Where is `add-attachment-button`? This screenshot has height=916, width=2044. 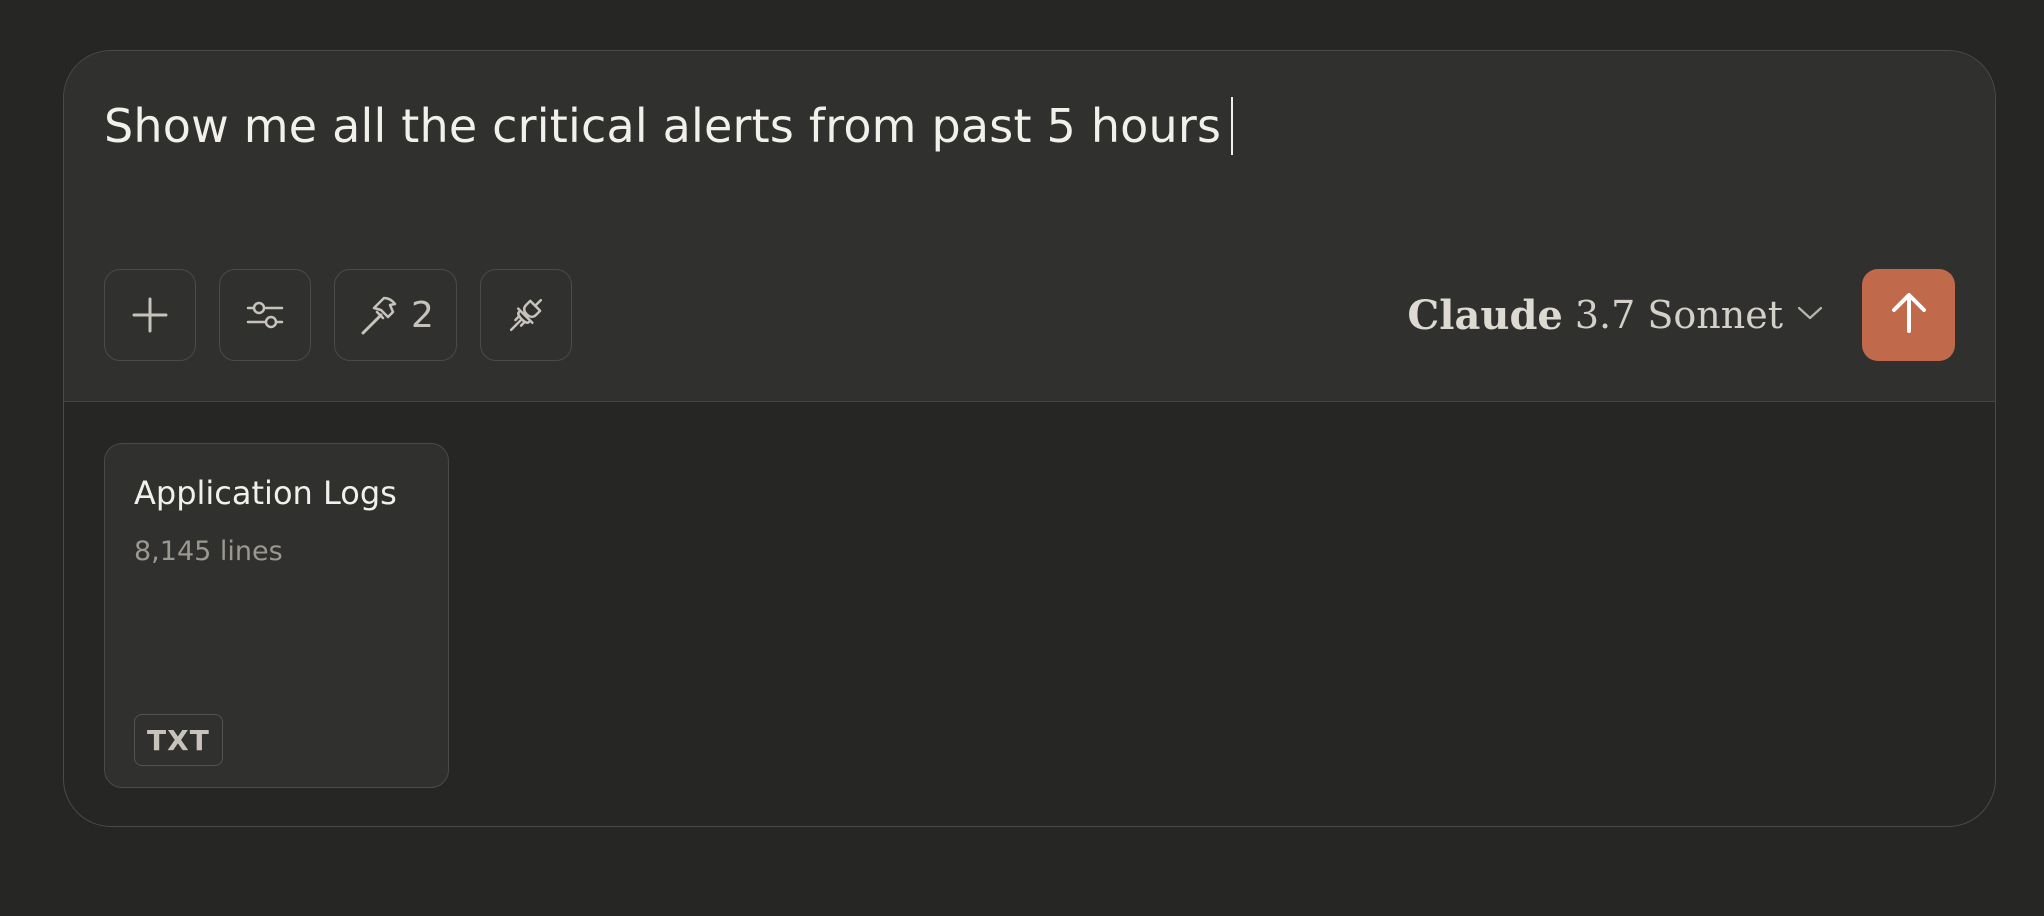
add-attachment-button is located at coordinates (150, 315).